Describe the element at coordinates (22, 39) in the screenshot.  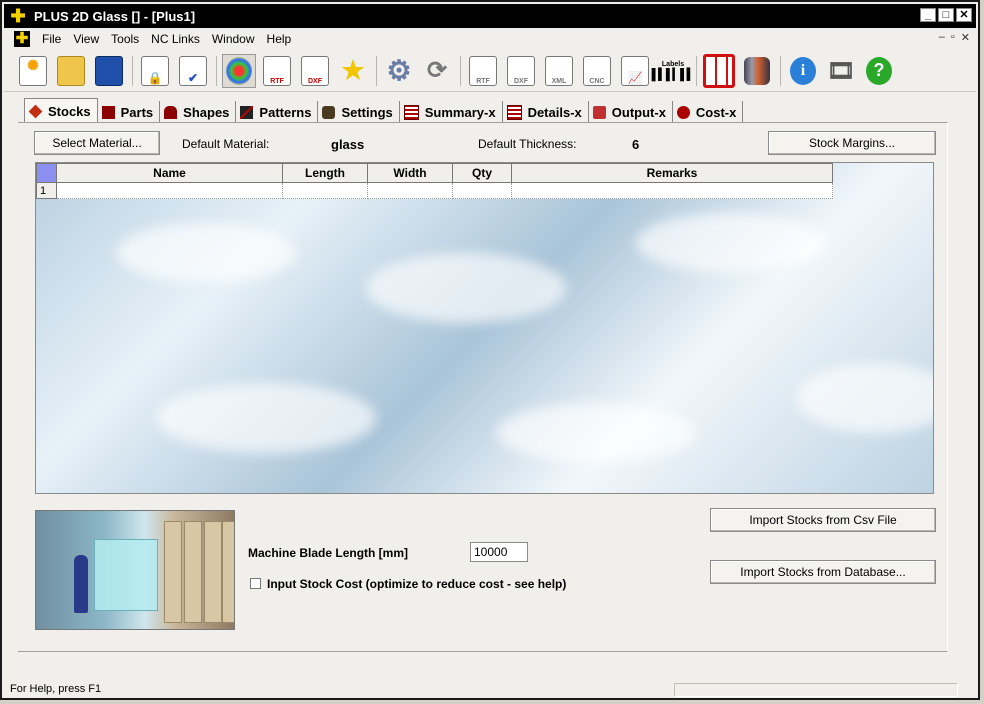
I see `document-plus-icon: ✚` at that location.